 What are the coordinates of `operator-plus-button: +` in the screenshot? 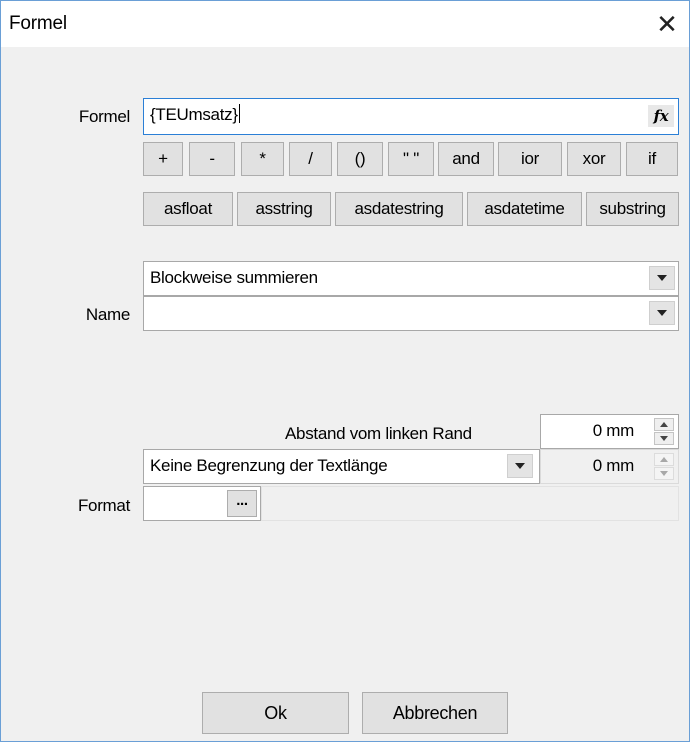 It's located at (163, 159).